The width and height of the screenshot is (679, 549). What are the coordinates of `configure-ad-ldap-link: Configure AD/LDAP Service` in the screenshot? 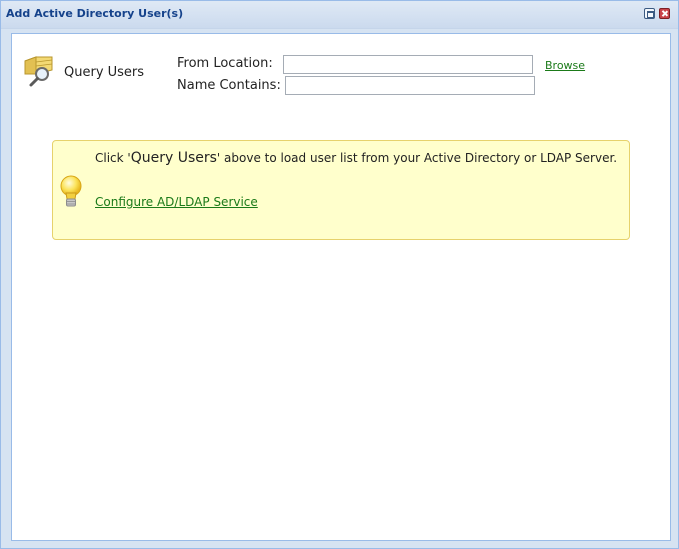 It's located at (176, 202).